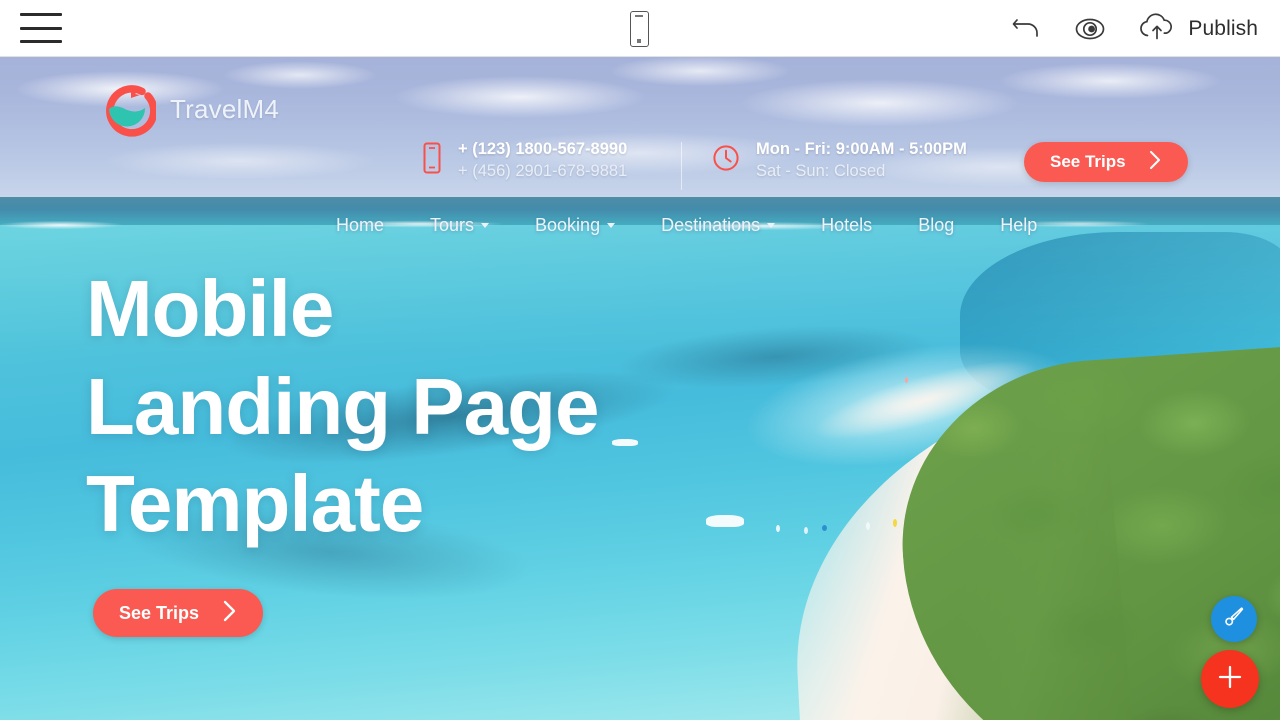 This screenshot has width=1280, height=720. I want to click on mobile-device-icon, so click(639, 29).